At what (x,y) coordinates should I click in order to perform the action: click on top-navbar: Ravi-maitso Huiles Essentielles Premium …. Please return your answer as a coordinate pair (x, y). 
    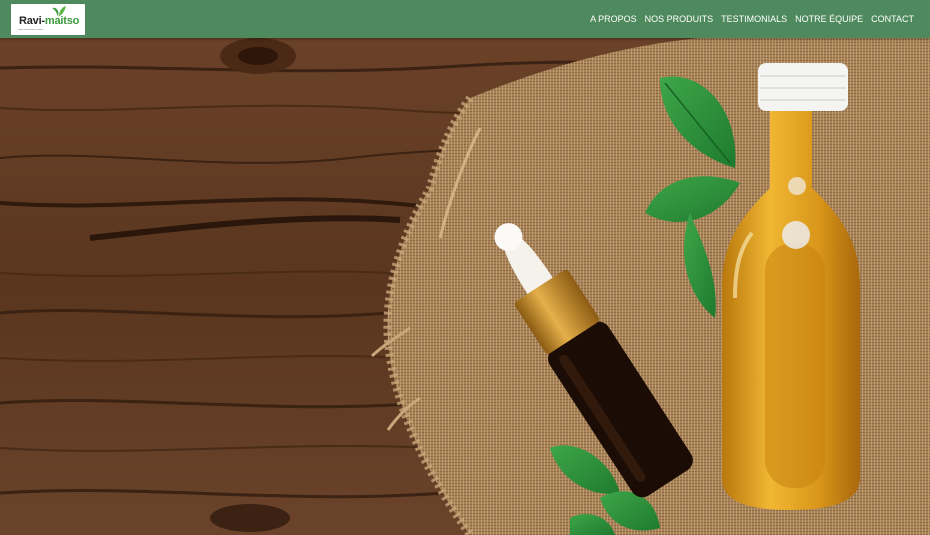
    Looking at the image, I should click on (465, 19).